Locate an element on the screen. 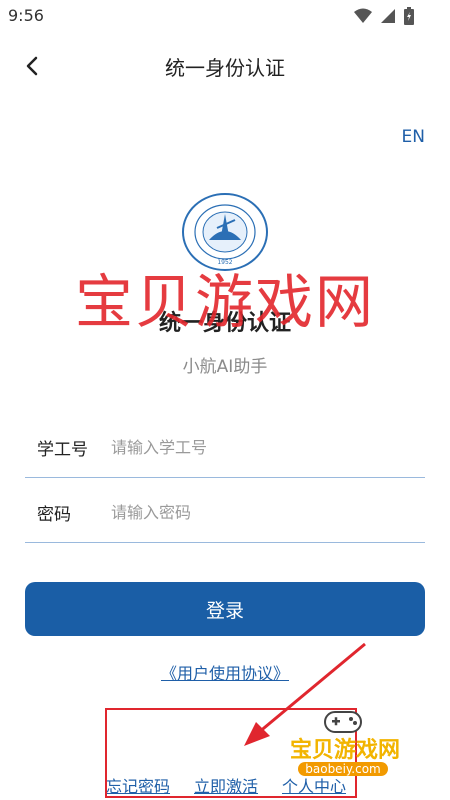 The width and height of the screenshot is (450, 800). wifi-icon is located at coordinates (363, 15).